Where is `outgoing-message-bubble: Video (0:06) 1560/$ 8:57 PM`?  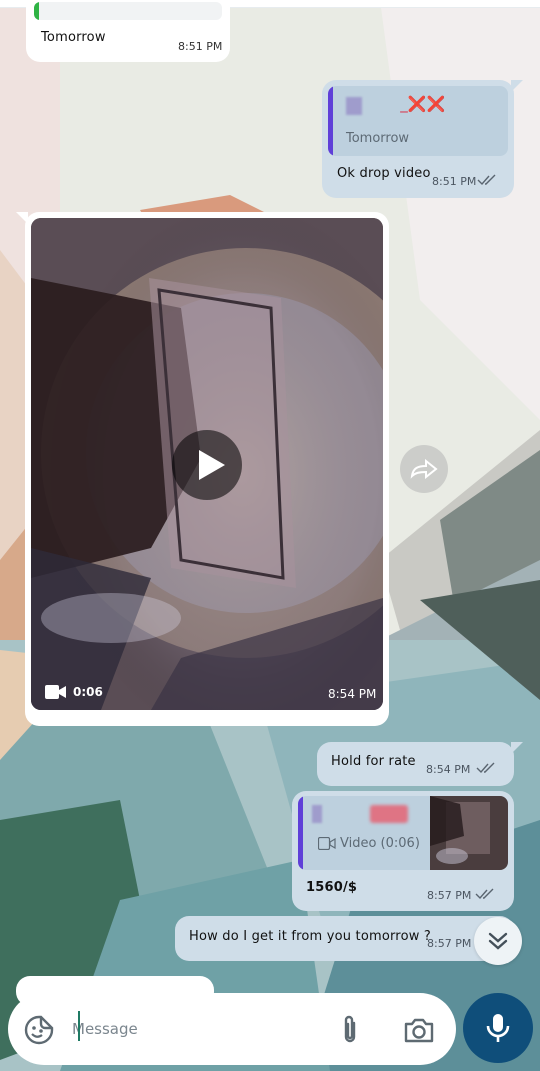 outgoing-message-bubble: Video (0:06) 1560/$ 8:57 PM is located at coordinates (403, 851).